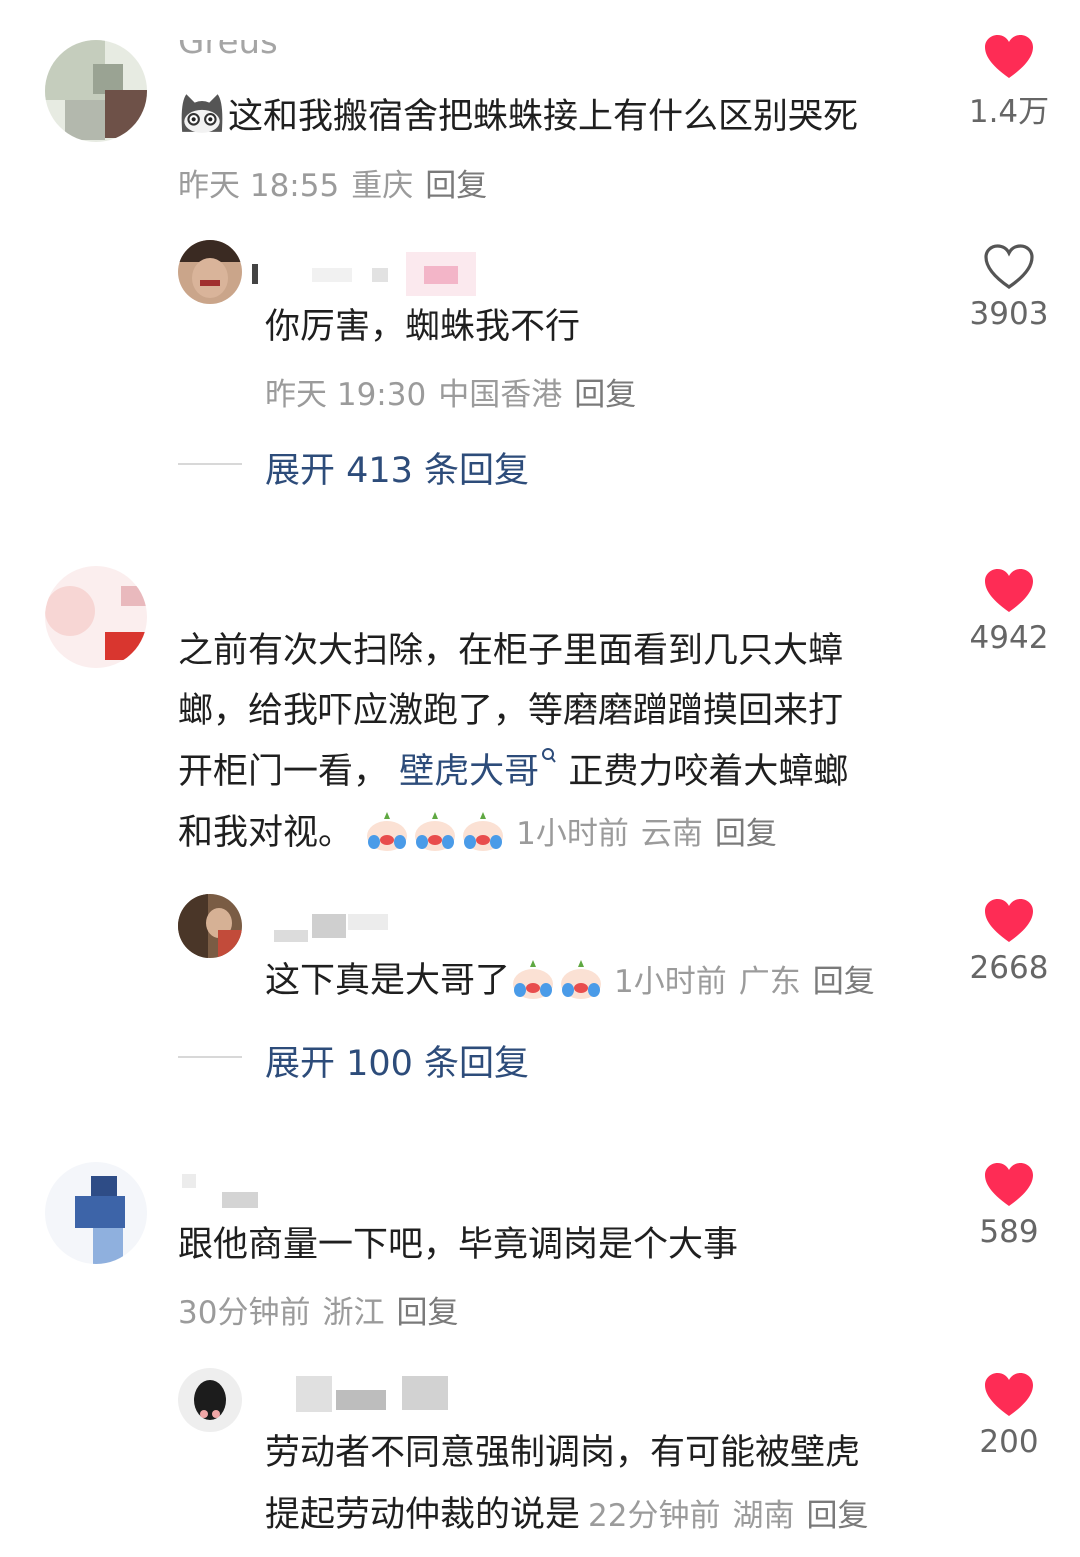 Image resolution: width=1080 pixels, height=1557 pixels. I want to click on comment-meta: 昨天 18:55 重庆 回复, so click(338, 182).